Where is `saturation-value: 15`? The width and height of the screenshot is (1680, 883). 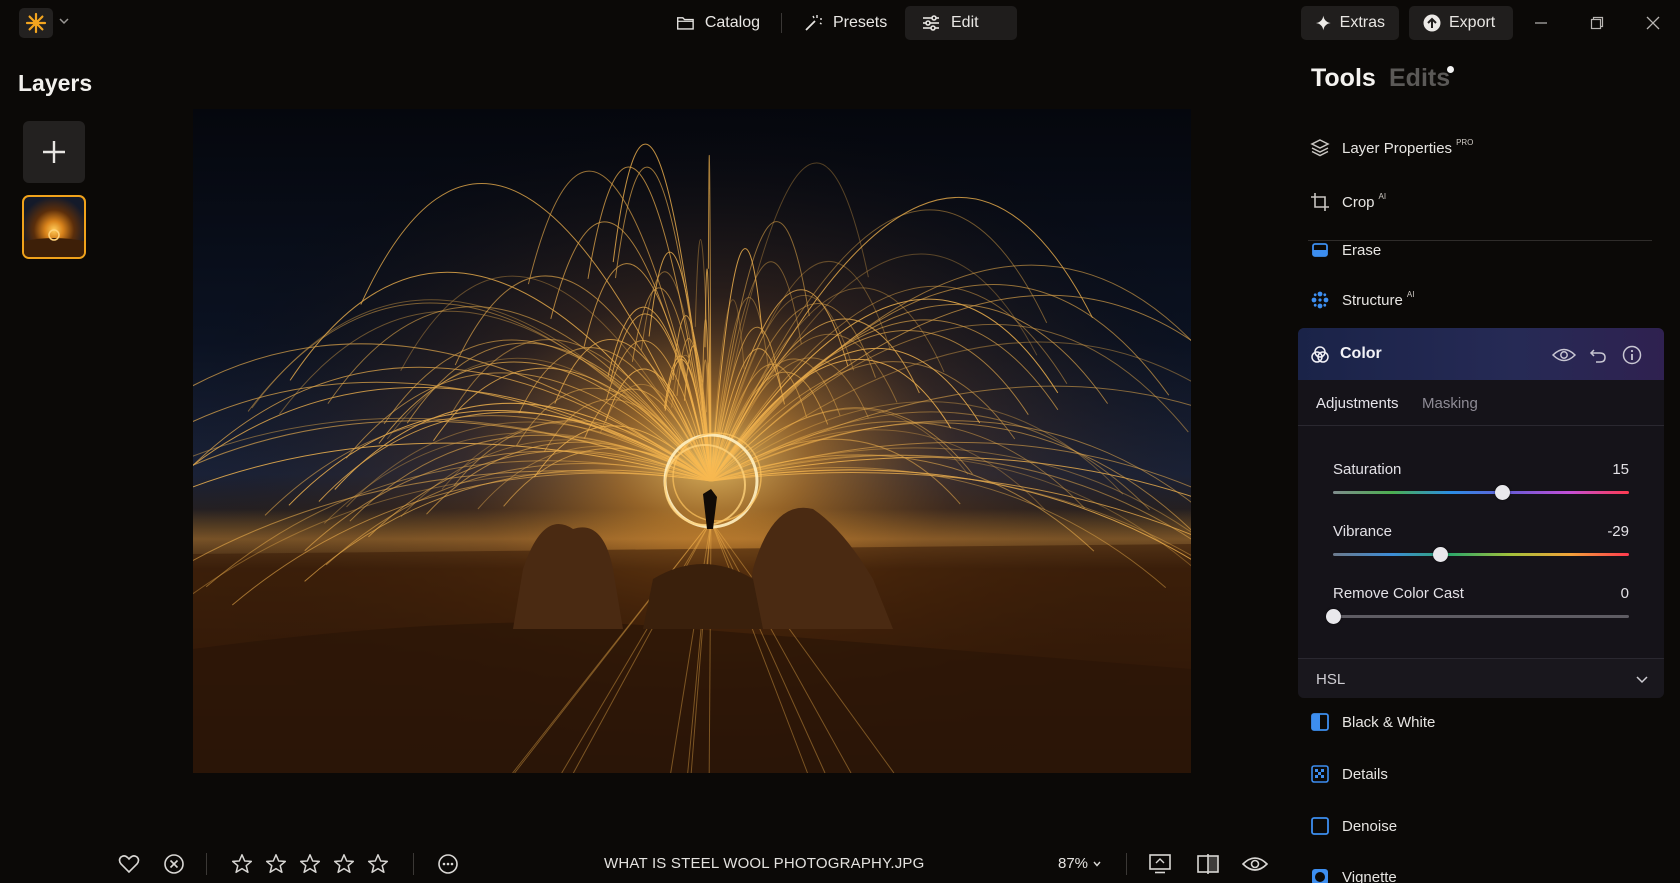 saturation-value: 15 is located at coordinates (1620, 469).